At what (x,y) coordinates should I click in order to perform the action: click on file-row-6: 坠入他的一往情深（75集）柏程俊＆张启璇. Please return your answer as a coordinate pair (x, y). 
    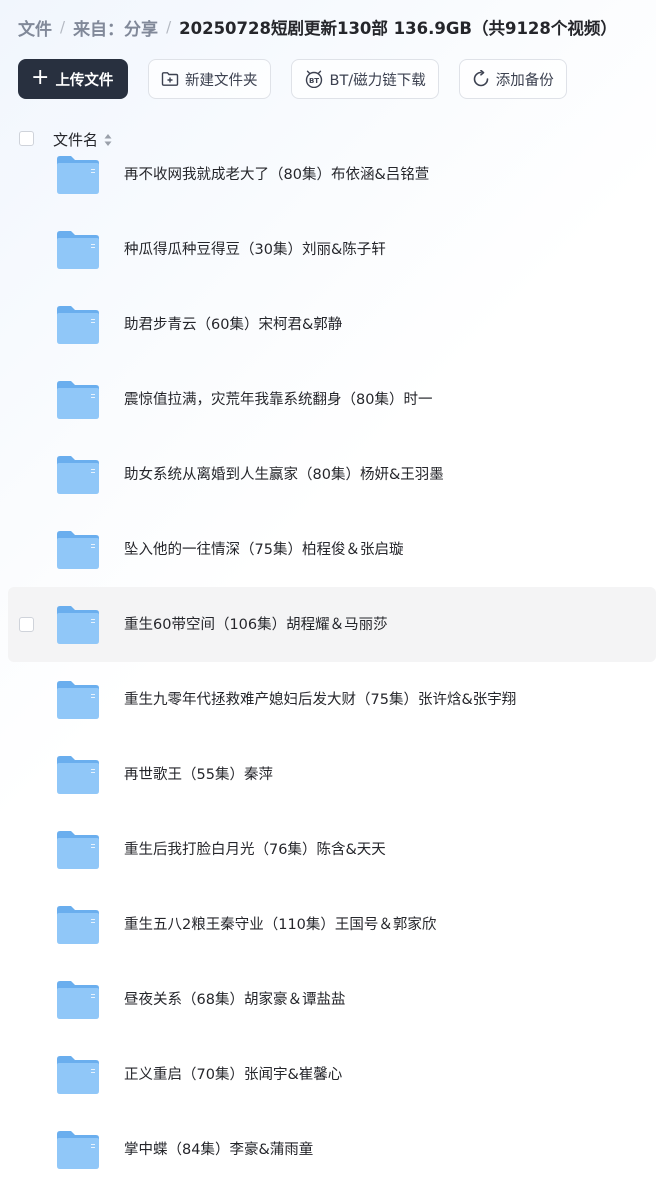
    Looking at the image, I should click on (332, 549).